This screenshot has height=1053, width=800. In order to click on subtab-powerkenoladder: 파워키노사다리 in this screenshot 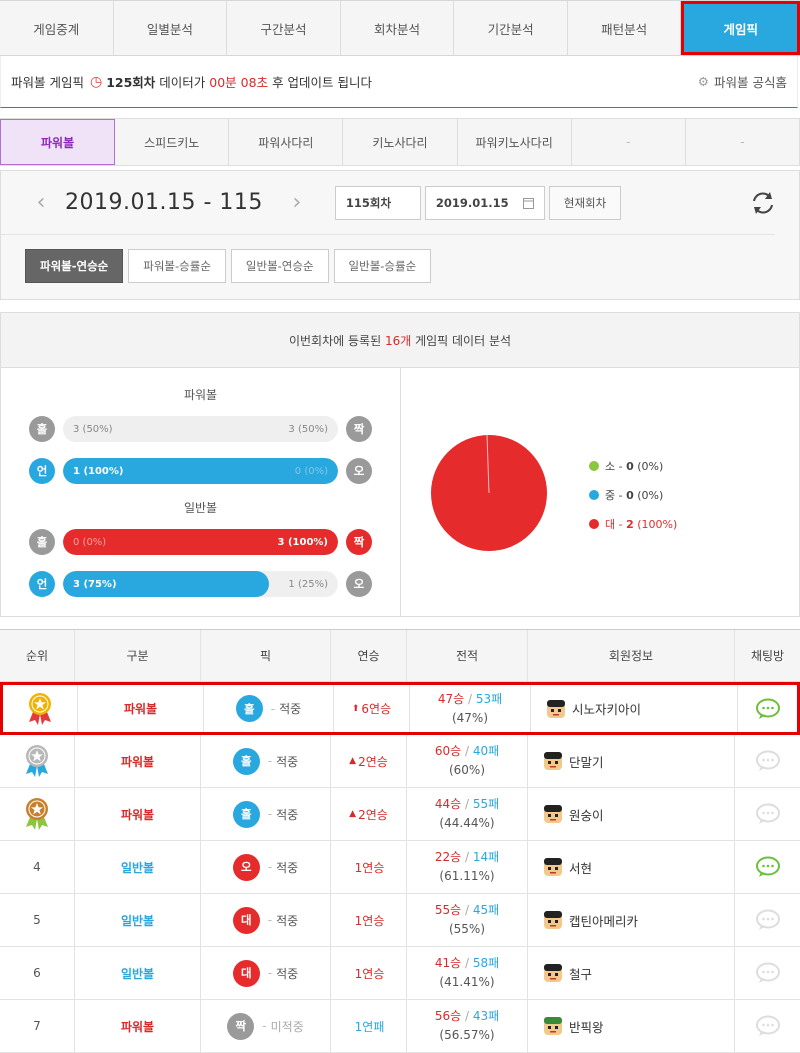, I will do `click(515, 142)`.